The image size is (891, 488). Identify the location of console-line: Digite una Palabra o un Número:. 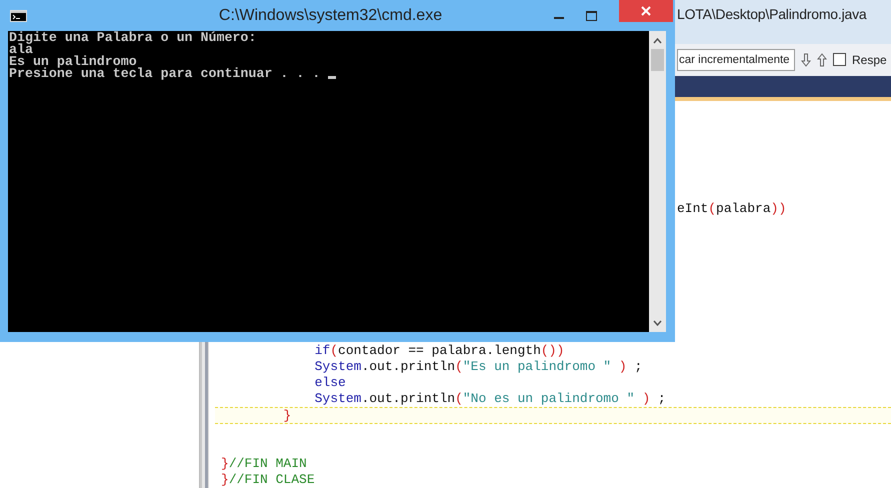
(132, 38).